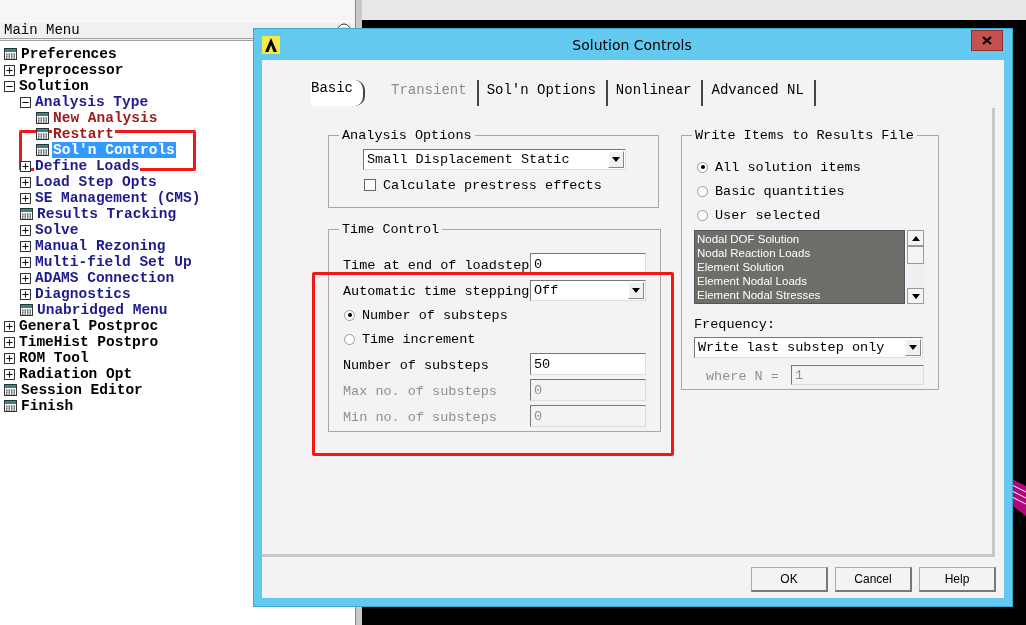  What do you see at coordinates (71, 70) in the screenshot?
I see `menu-item: Preprocessor` at bounding box center [71, 70].